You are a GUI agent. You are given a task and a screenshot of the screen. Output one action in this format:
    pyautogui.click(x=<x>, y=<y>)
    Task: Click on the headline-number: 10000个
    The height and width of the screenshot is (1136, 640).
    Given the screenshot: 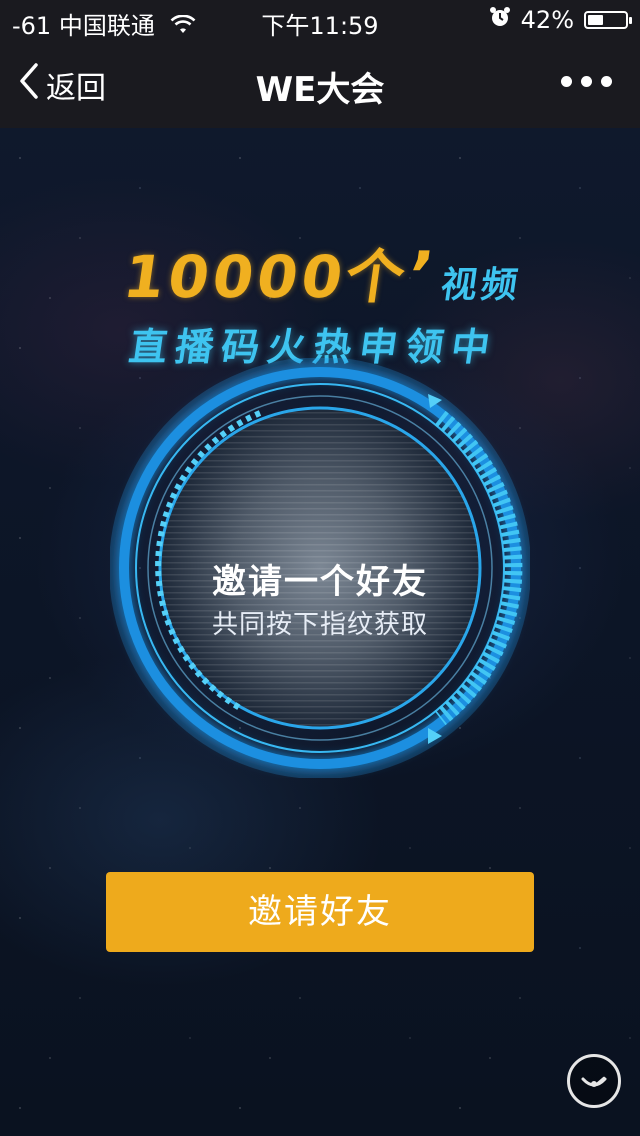 What is the action you would take?
    pyautogui.click(x=266, y=277)
    